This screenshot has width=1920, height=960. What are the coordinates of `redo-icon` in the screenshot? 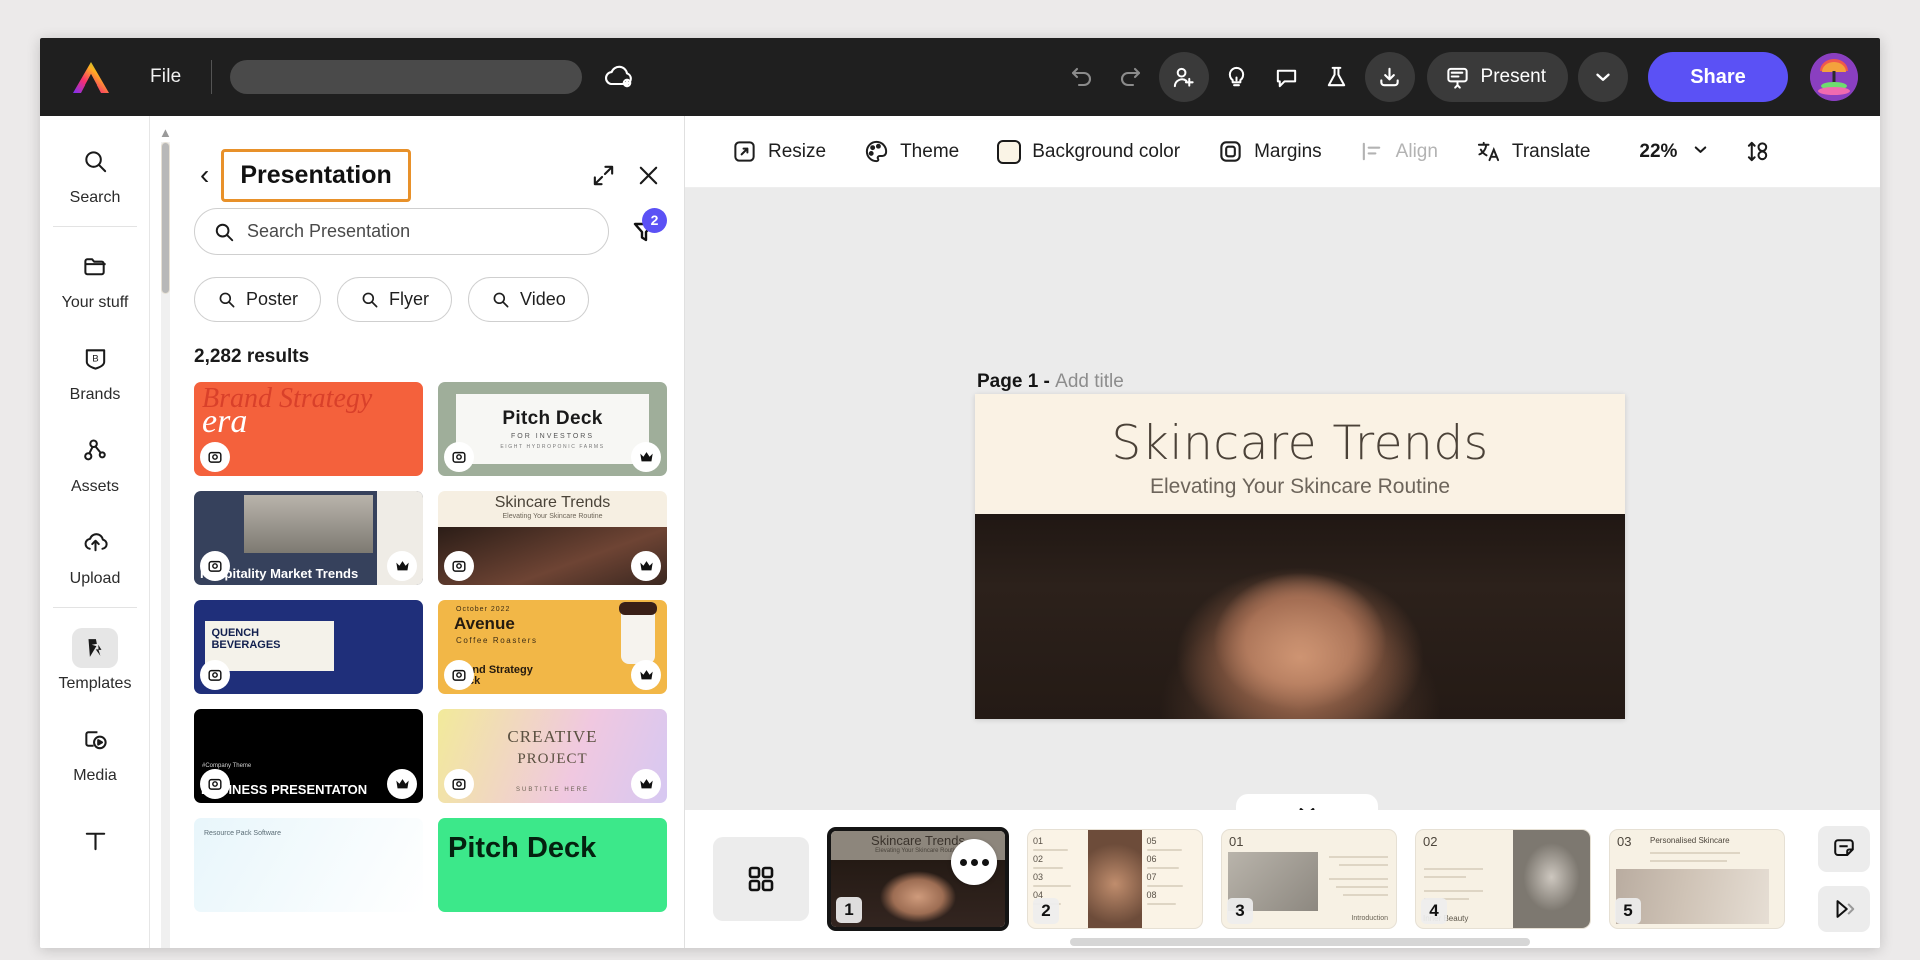 It's located at (1131, 77).